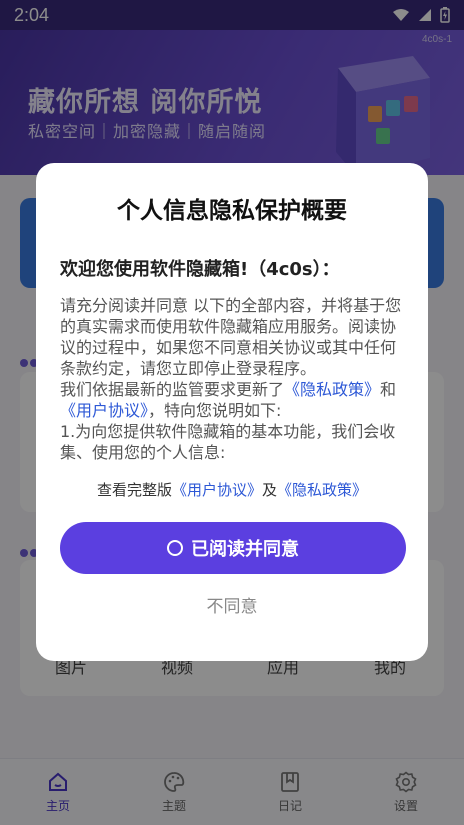  I want to click on dialog-paragraph-3: 1.为向您提供软件隐藏箱的基本功能，我们会收集、使用您的个人信息:, so click(228, 442).